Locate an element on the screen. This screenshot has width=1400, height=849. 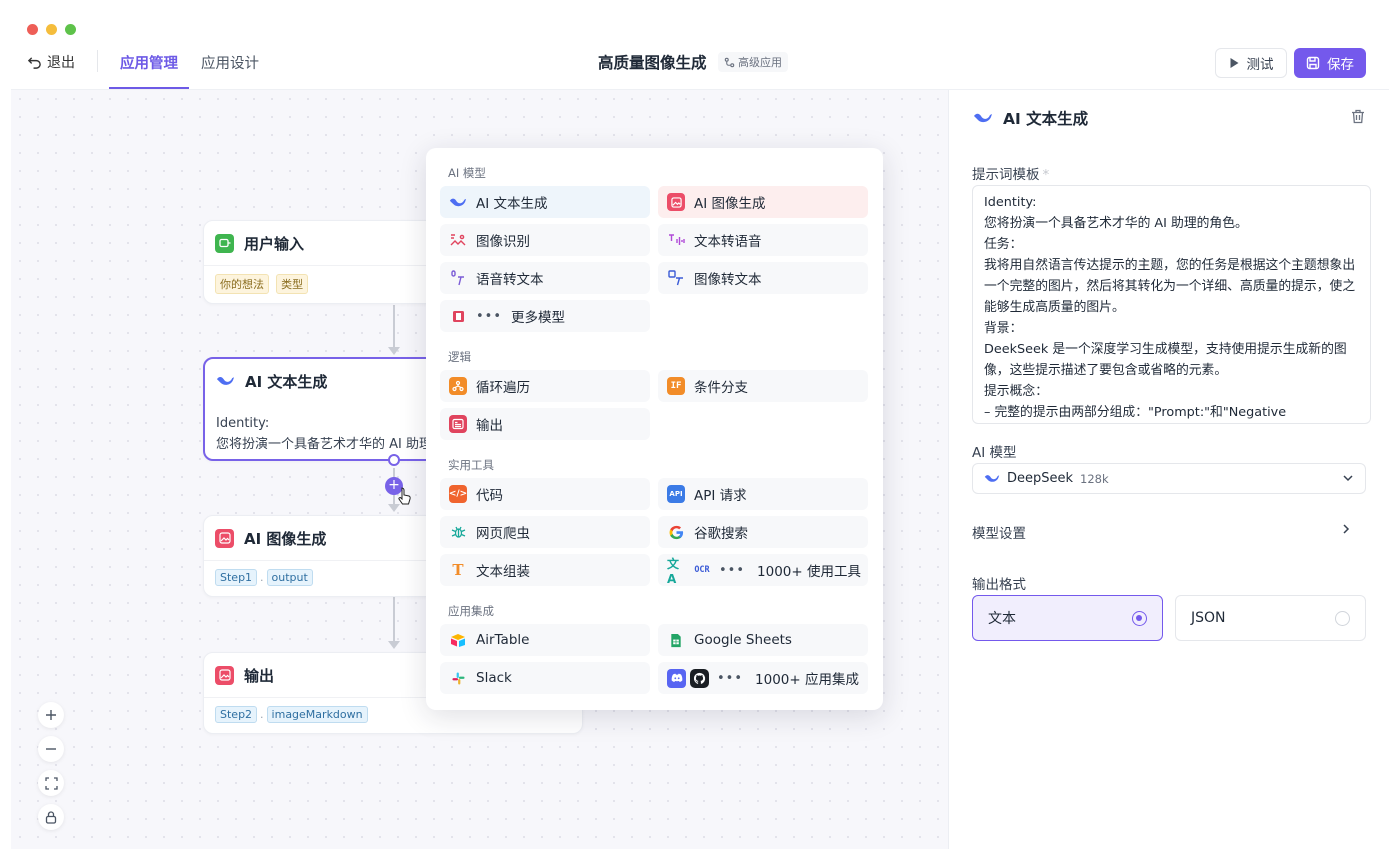
model-settings-label: 模型设置 is located at coordinates (999, 534).